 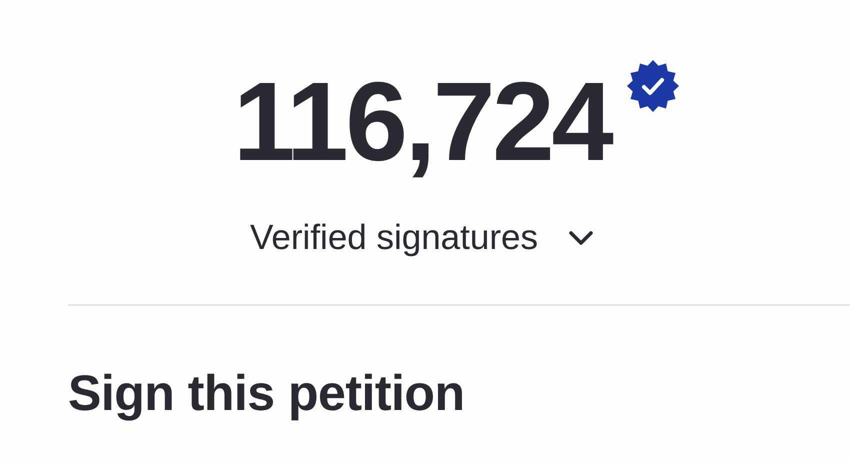 I want to click on signatures-dropdown: Verified signatures, so click(x=422, y=238).